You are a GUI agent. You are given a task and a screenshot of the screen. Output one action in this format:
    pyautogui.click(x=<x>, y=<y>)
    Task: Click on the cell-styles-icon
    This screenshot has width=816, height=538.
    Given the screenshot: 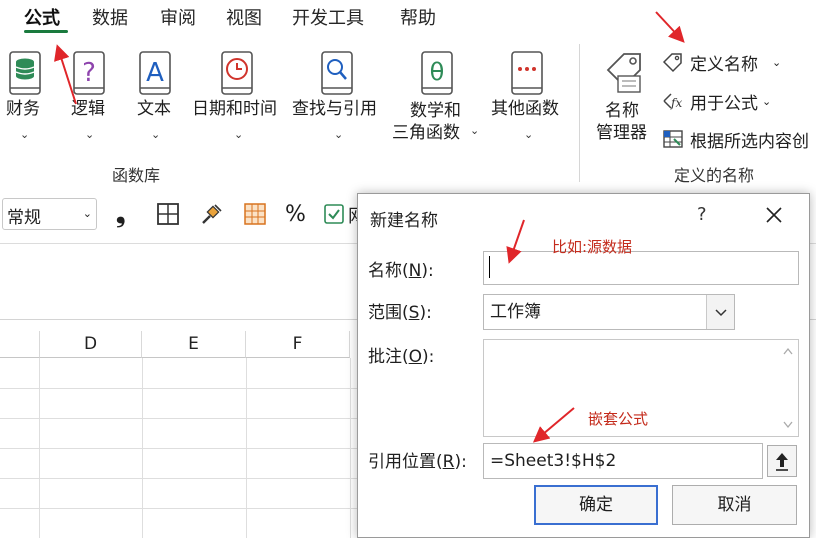 What is the action you would take?
    pyautogui.click(x=255, y=214)
    